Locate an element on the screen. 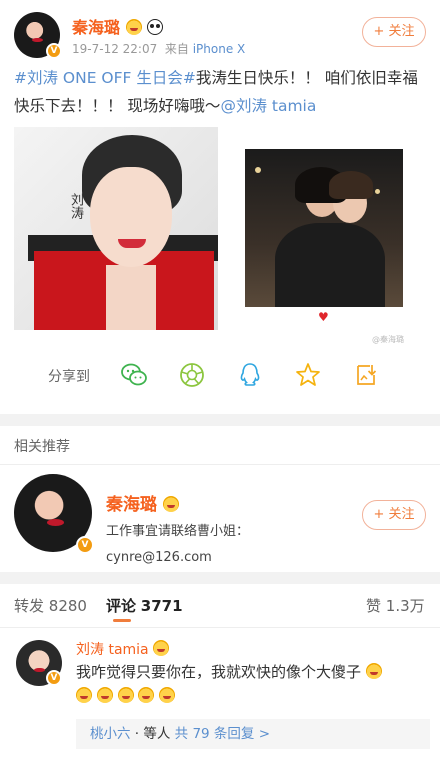  tab-like-label: 赞 is located at coordinates (374, 606).